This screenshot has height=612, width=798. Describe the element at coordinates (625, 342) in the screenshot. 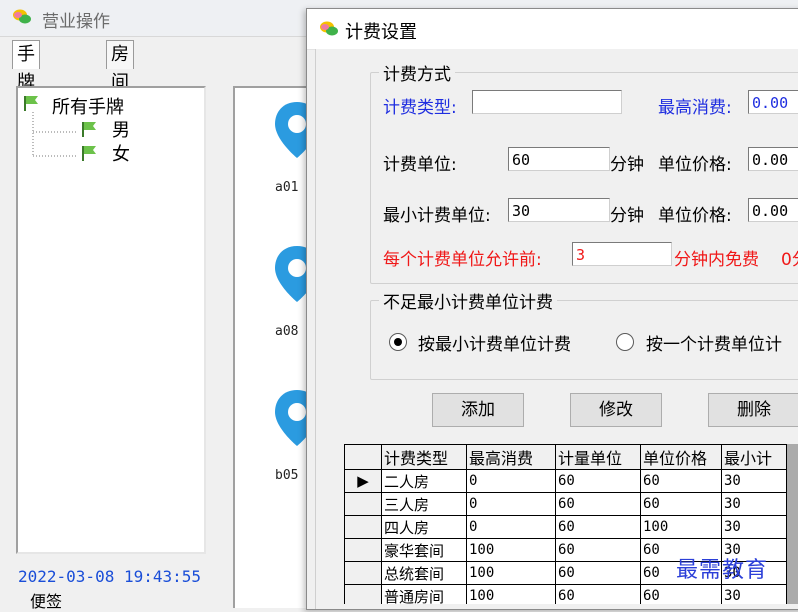

I see `one-unit-radio` at that location.